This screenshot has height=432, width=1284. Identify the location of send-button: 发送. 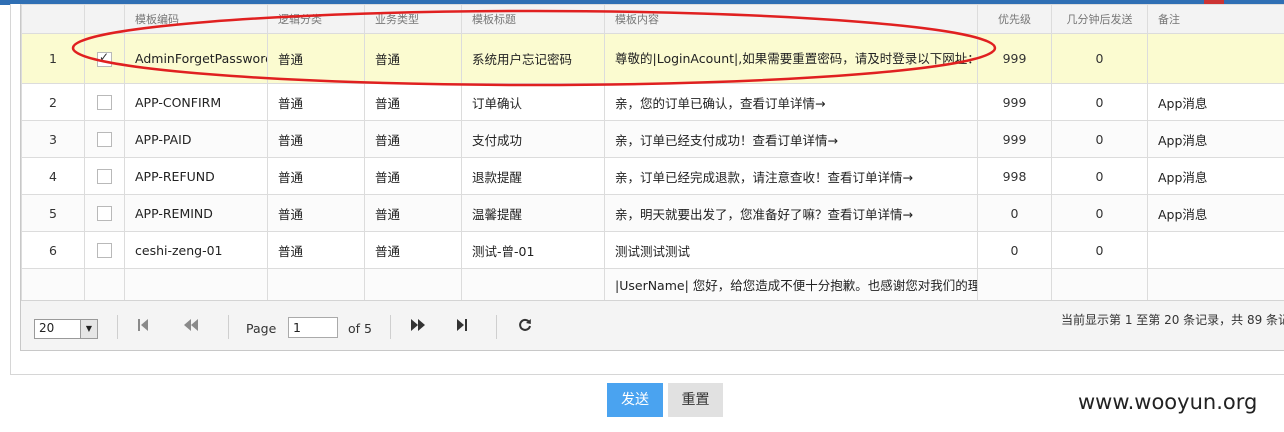
(635, 400).